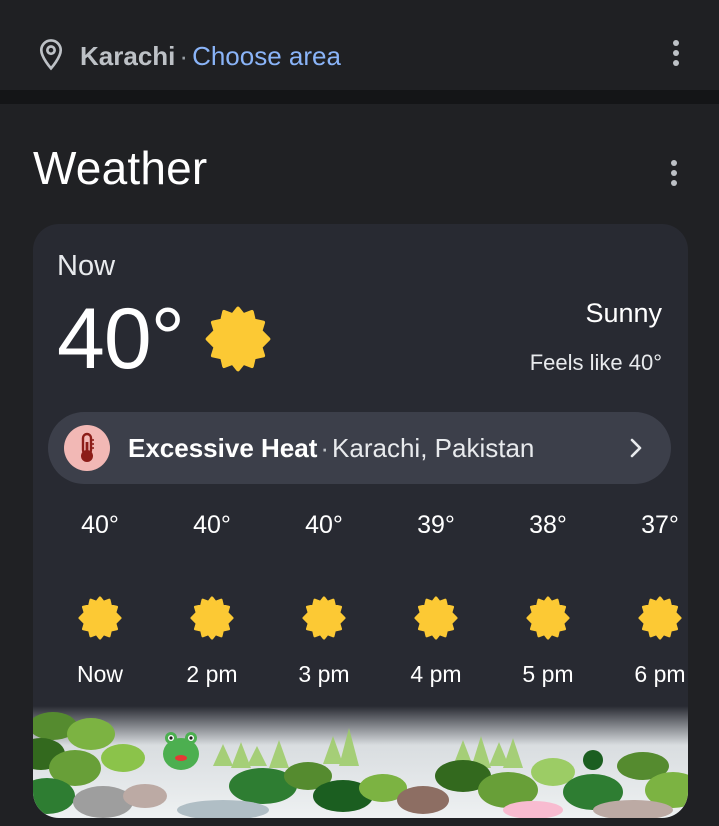 This screenshot has width=719, height=826. Describe the element at coordinates (660, 674) in the screenshot. I see `hourly-time: 6 pm` at that location.